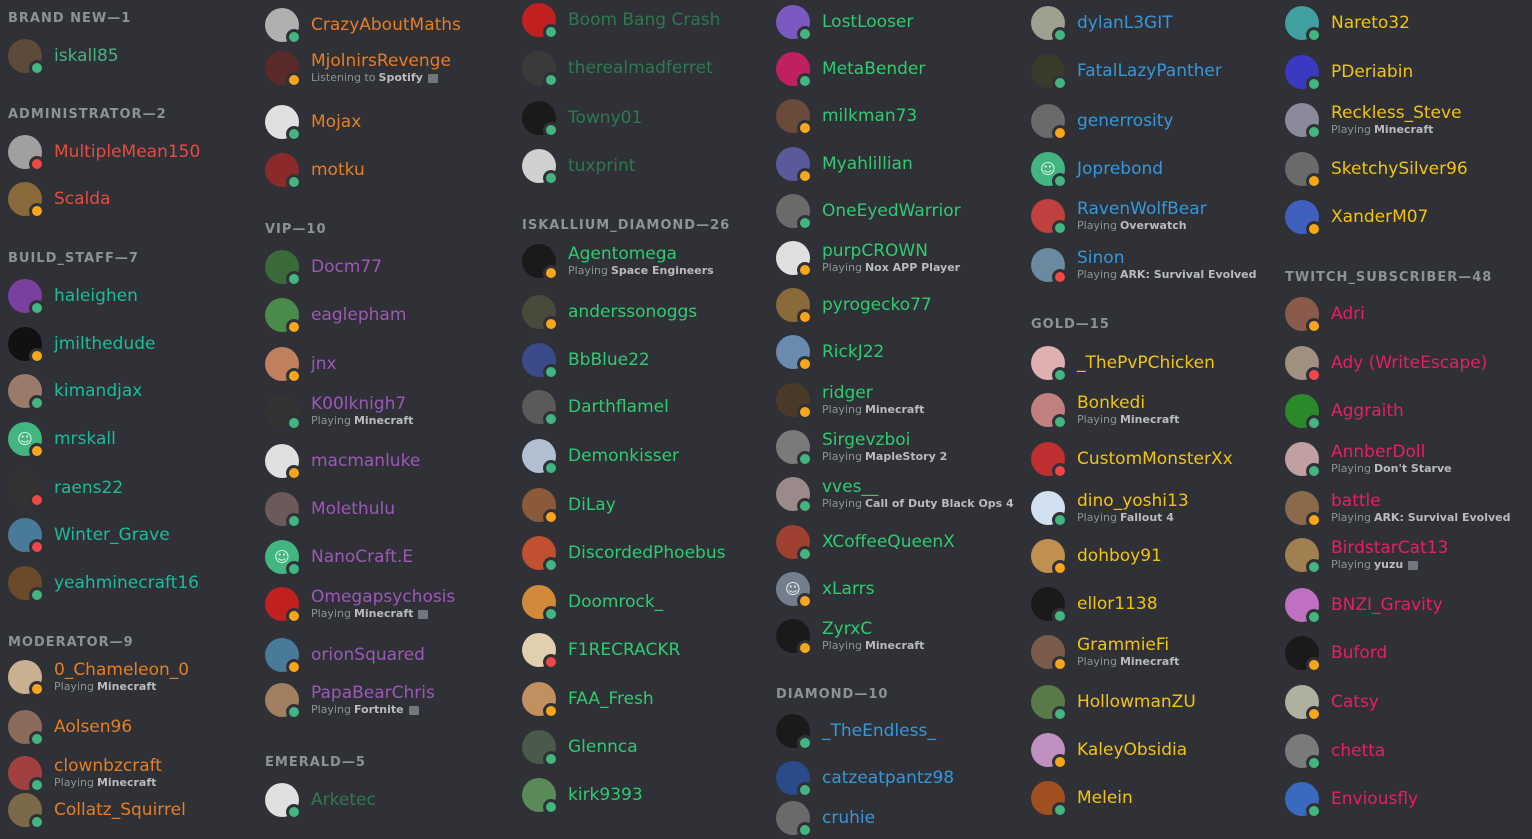 The height and width of the screenshot is (839, 1532). I want to click on member-k00lknigh7: K00lknigh7 Playing Minecraft, so click(382, 411).